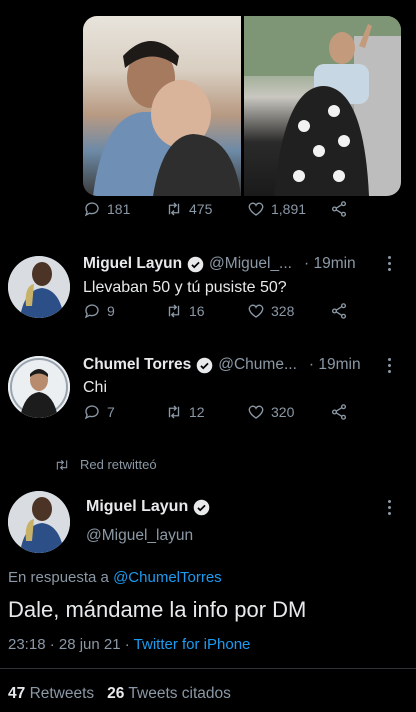  What do you see at coordinates (197, 311) in the screenshot?
I see `retweet-count: 16` at bounding box center [197, 311].